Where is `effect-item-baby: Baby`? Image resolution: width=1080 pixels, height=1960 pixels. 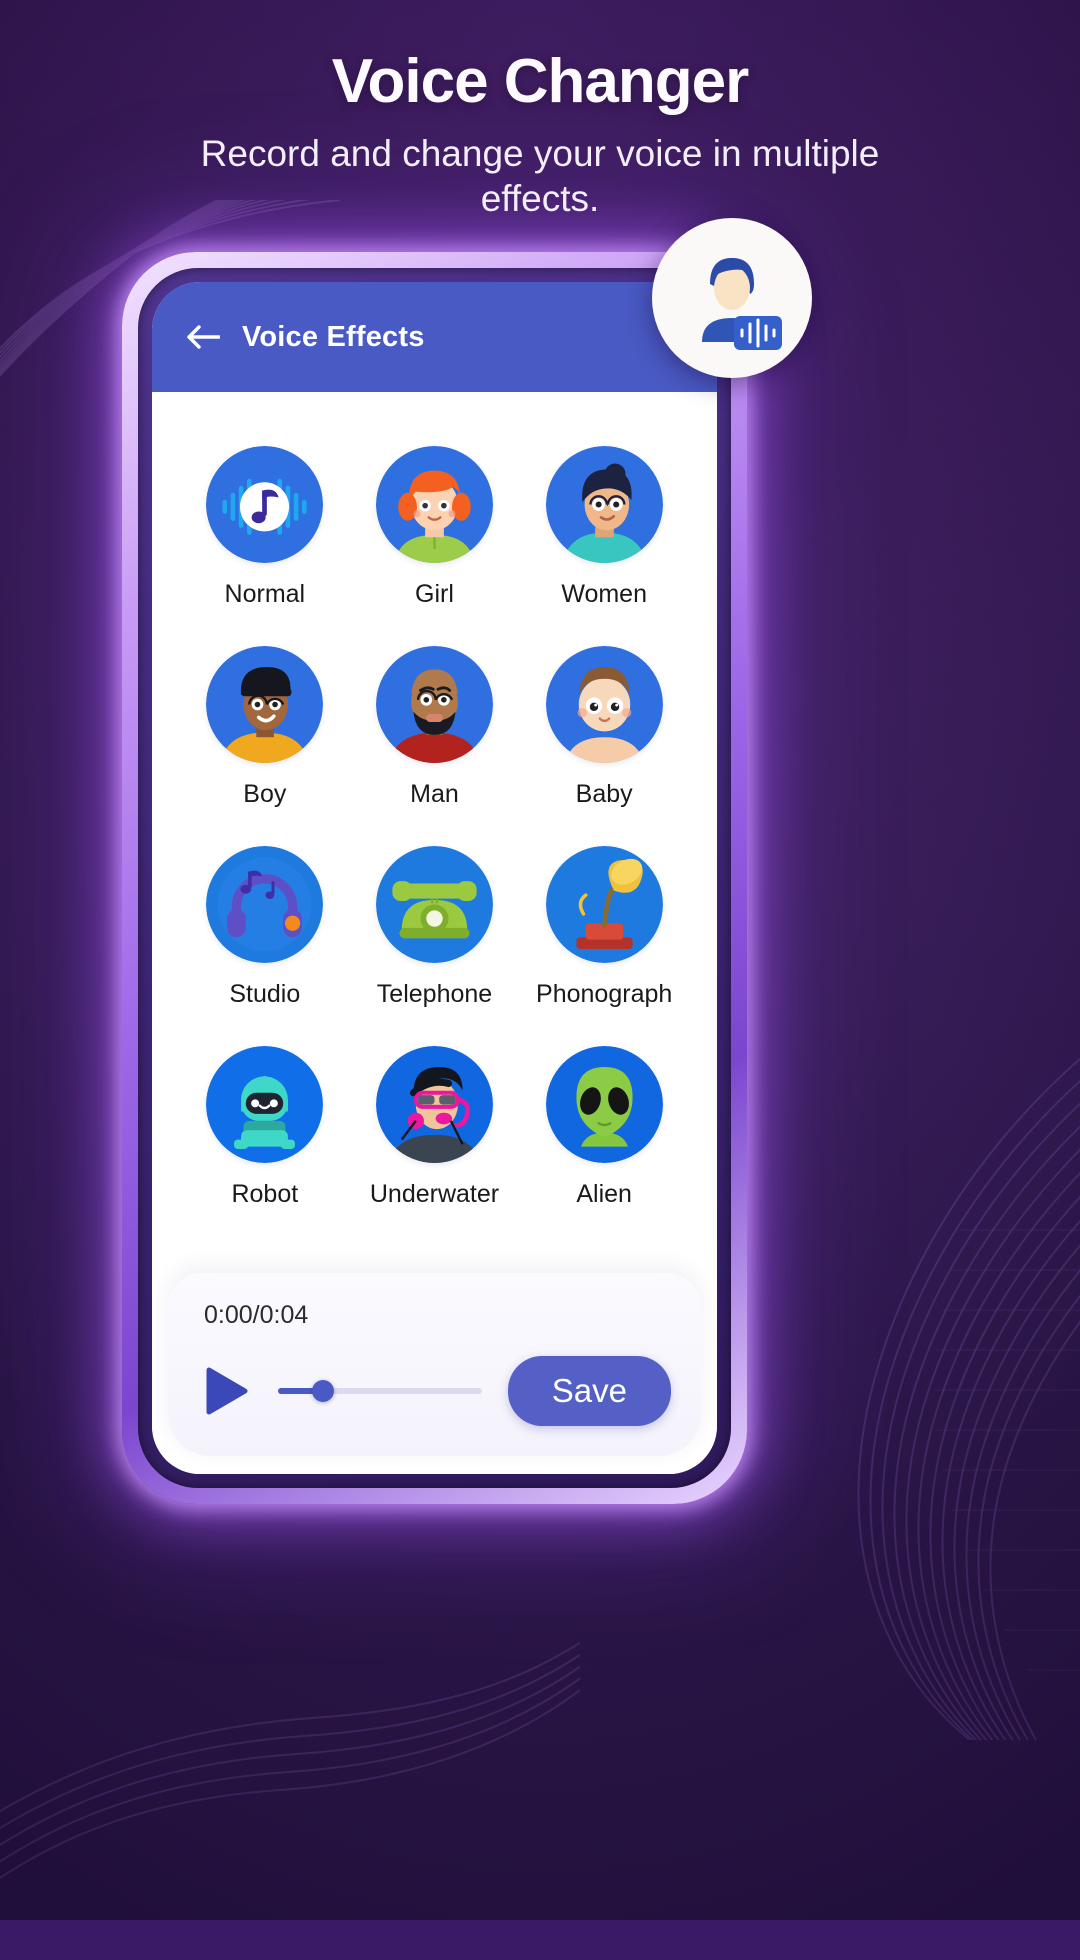 effect-item-baby: Baby is located at coordinates (604, 746).